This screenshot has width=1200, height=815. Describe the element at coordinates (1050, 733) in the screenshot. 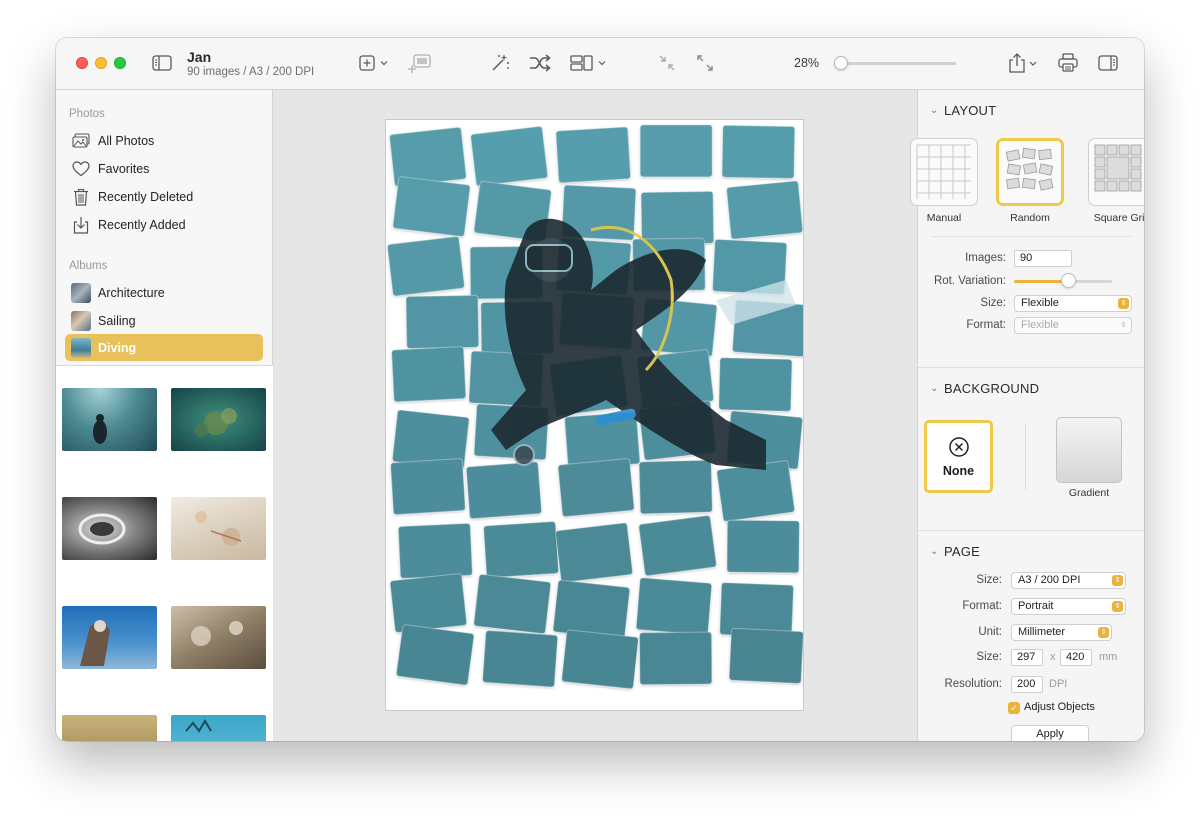

I see `apply-button: Apply` at that location.